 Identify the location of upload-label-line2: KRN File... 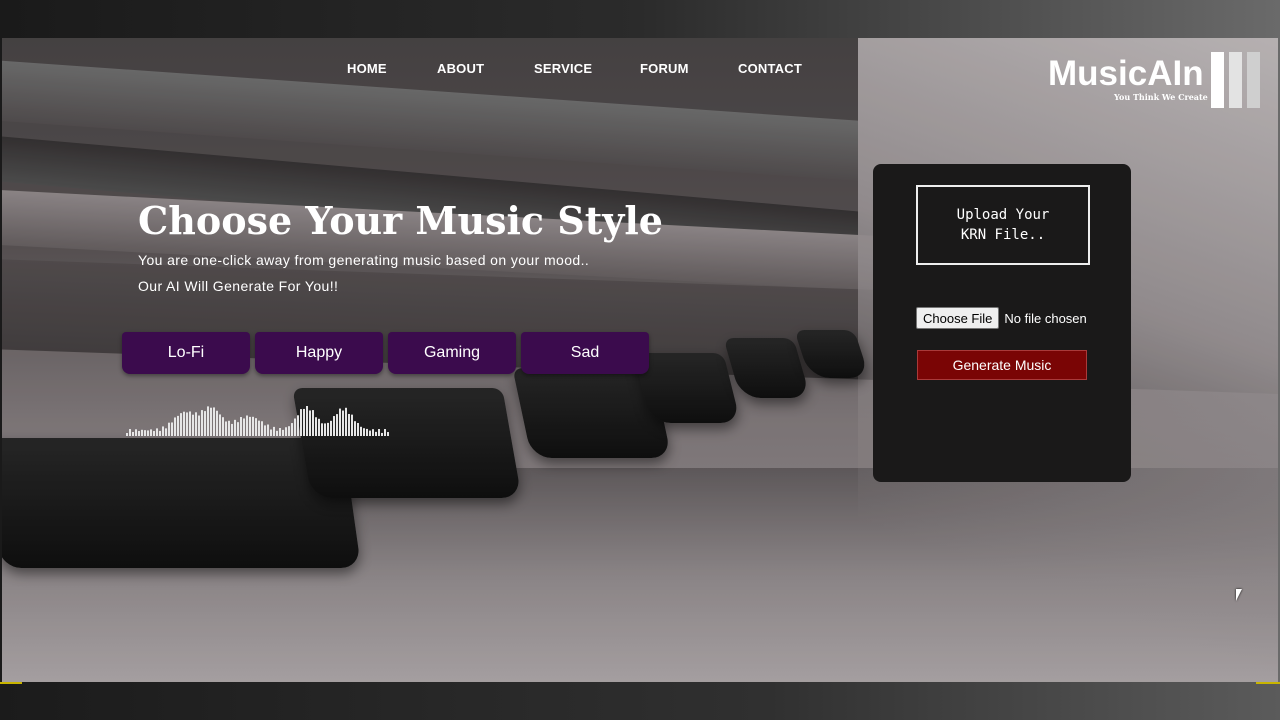
(1003, 235).